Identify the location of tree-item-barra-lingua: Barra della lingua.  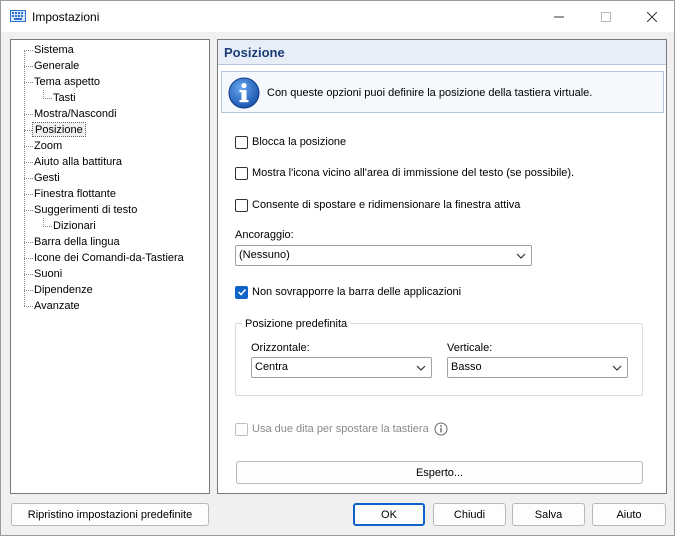
(77, 242).